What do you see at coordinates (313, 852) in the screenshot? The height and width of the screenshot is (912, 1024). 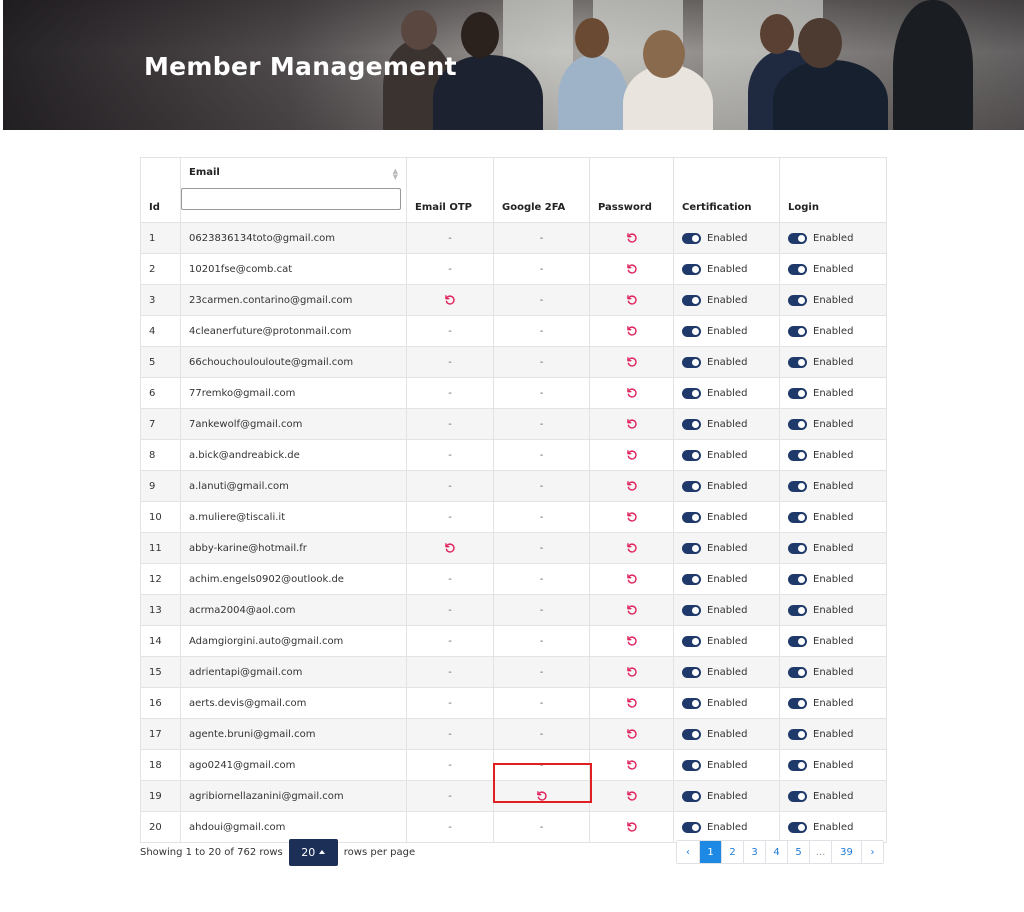 I see `page-size-dropdown: 20` at bounding box center [313, 852].